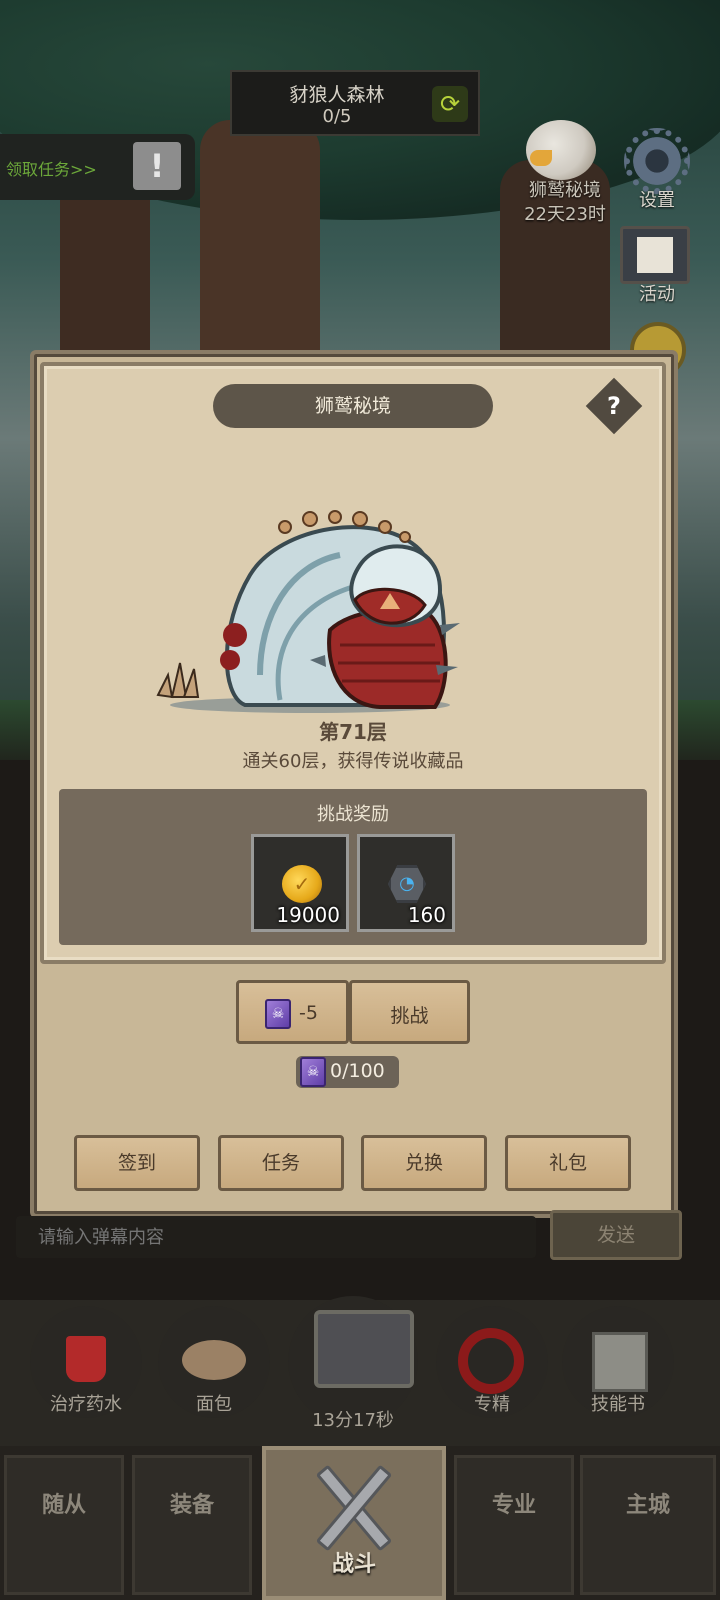 This screenshot has height=1600, width=720. I want to click on checkin-button: 签到, so click(137, 1163).